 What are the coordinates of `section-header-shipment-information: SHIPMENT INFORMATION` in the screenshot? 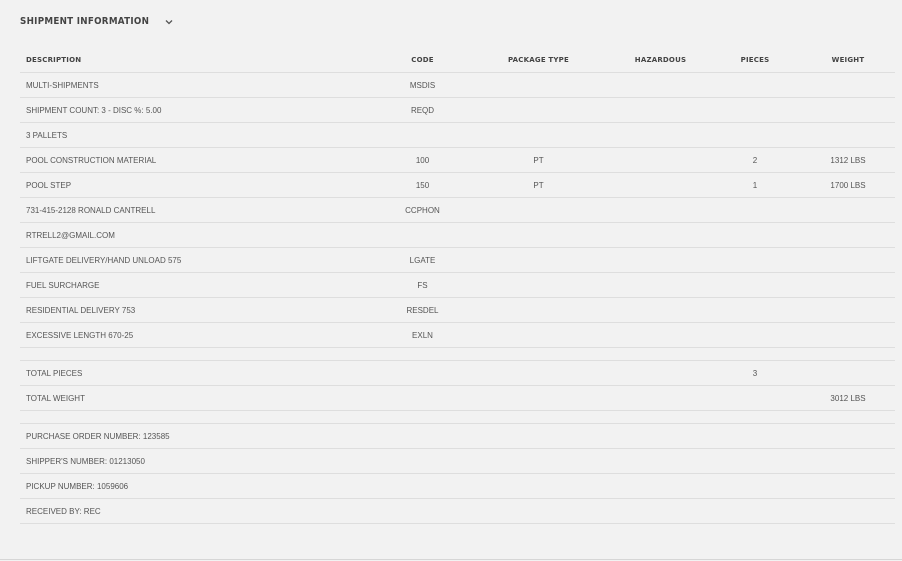 It's located at (97, 21).